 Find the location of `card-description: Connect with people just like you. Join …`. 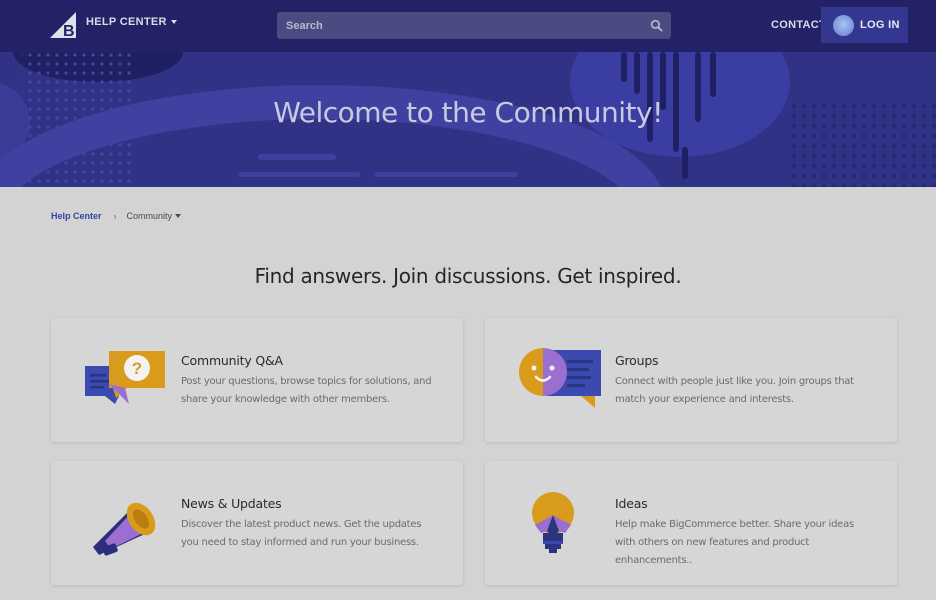

card-description: Connect with people just like you. Join … is located at coordinates (734, 390).